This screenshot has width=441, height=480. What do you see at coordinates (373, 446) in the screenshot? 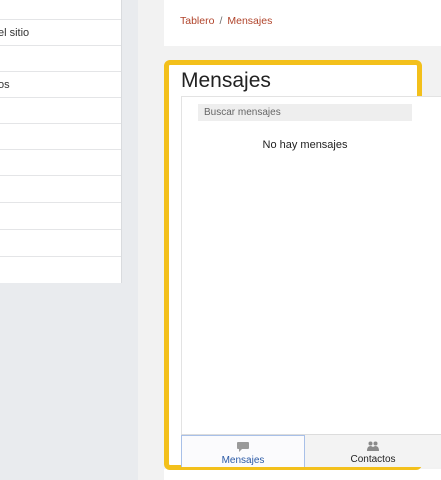
I see `users-icon` at bounding box center [373, 446].